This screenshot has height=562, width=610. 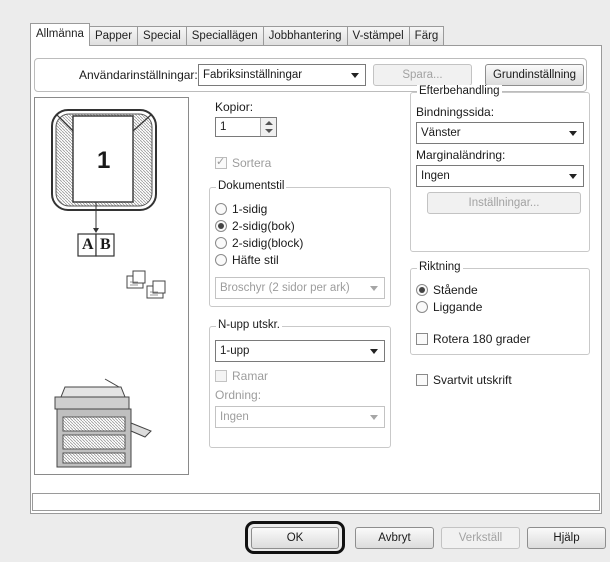 What do you see at coordinates (253, 75) in the screenshot?
I see `user-settings-value: Fabriksinställningar` at bounding box center [253, 75].